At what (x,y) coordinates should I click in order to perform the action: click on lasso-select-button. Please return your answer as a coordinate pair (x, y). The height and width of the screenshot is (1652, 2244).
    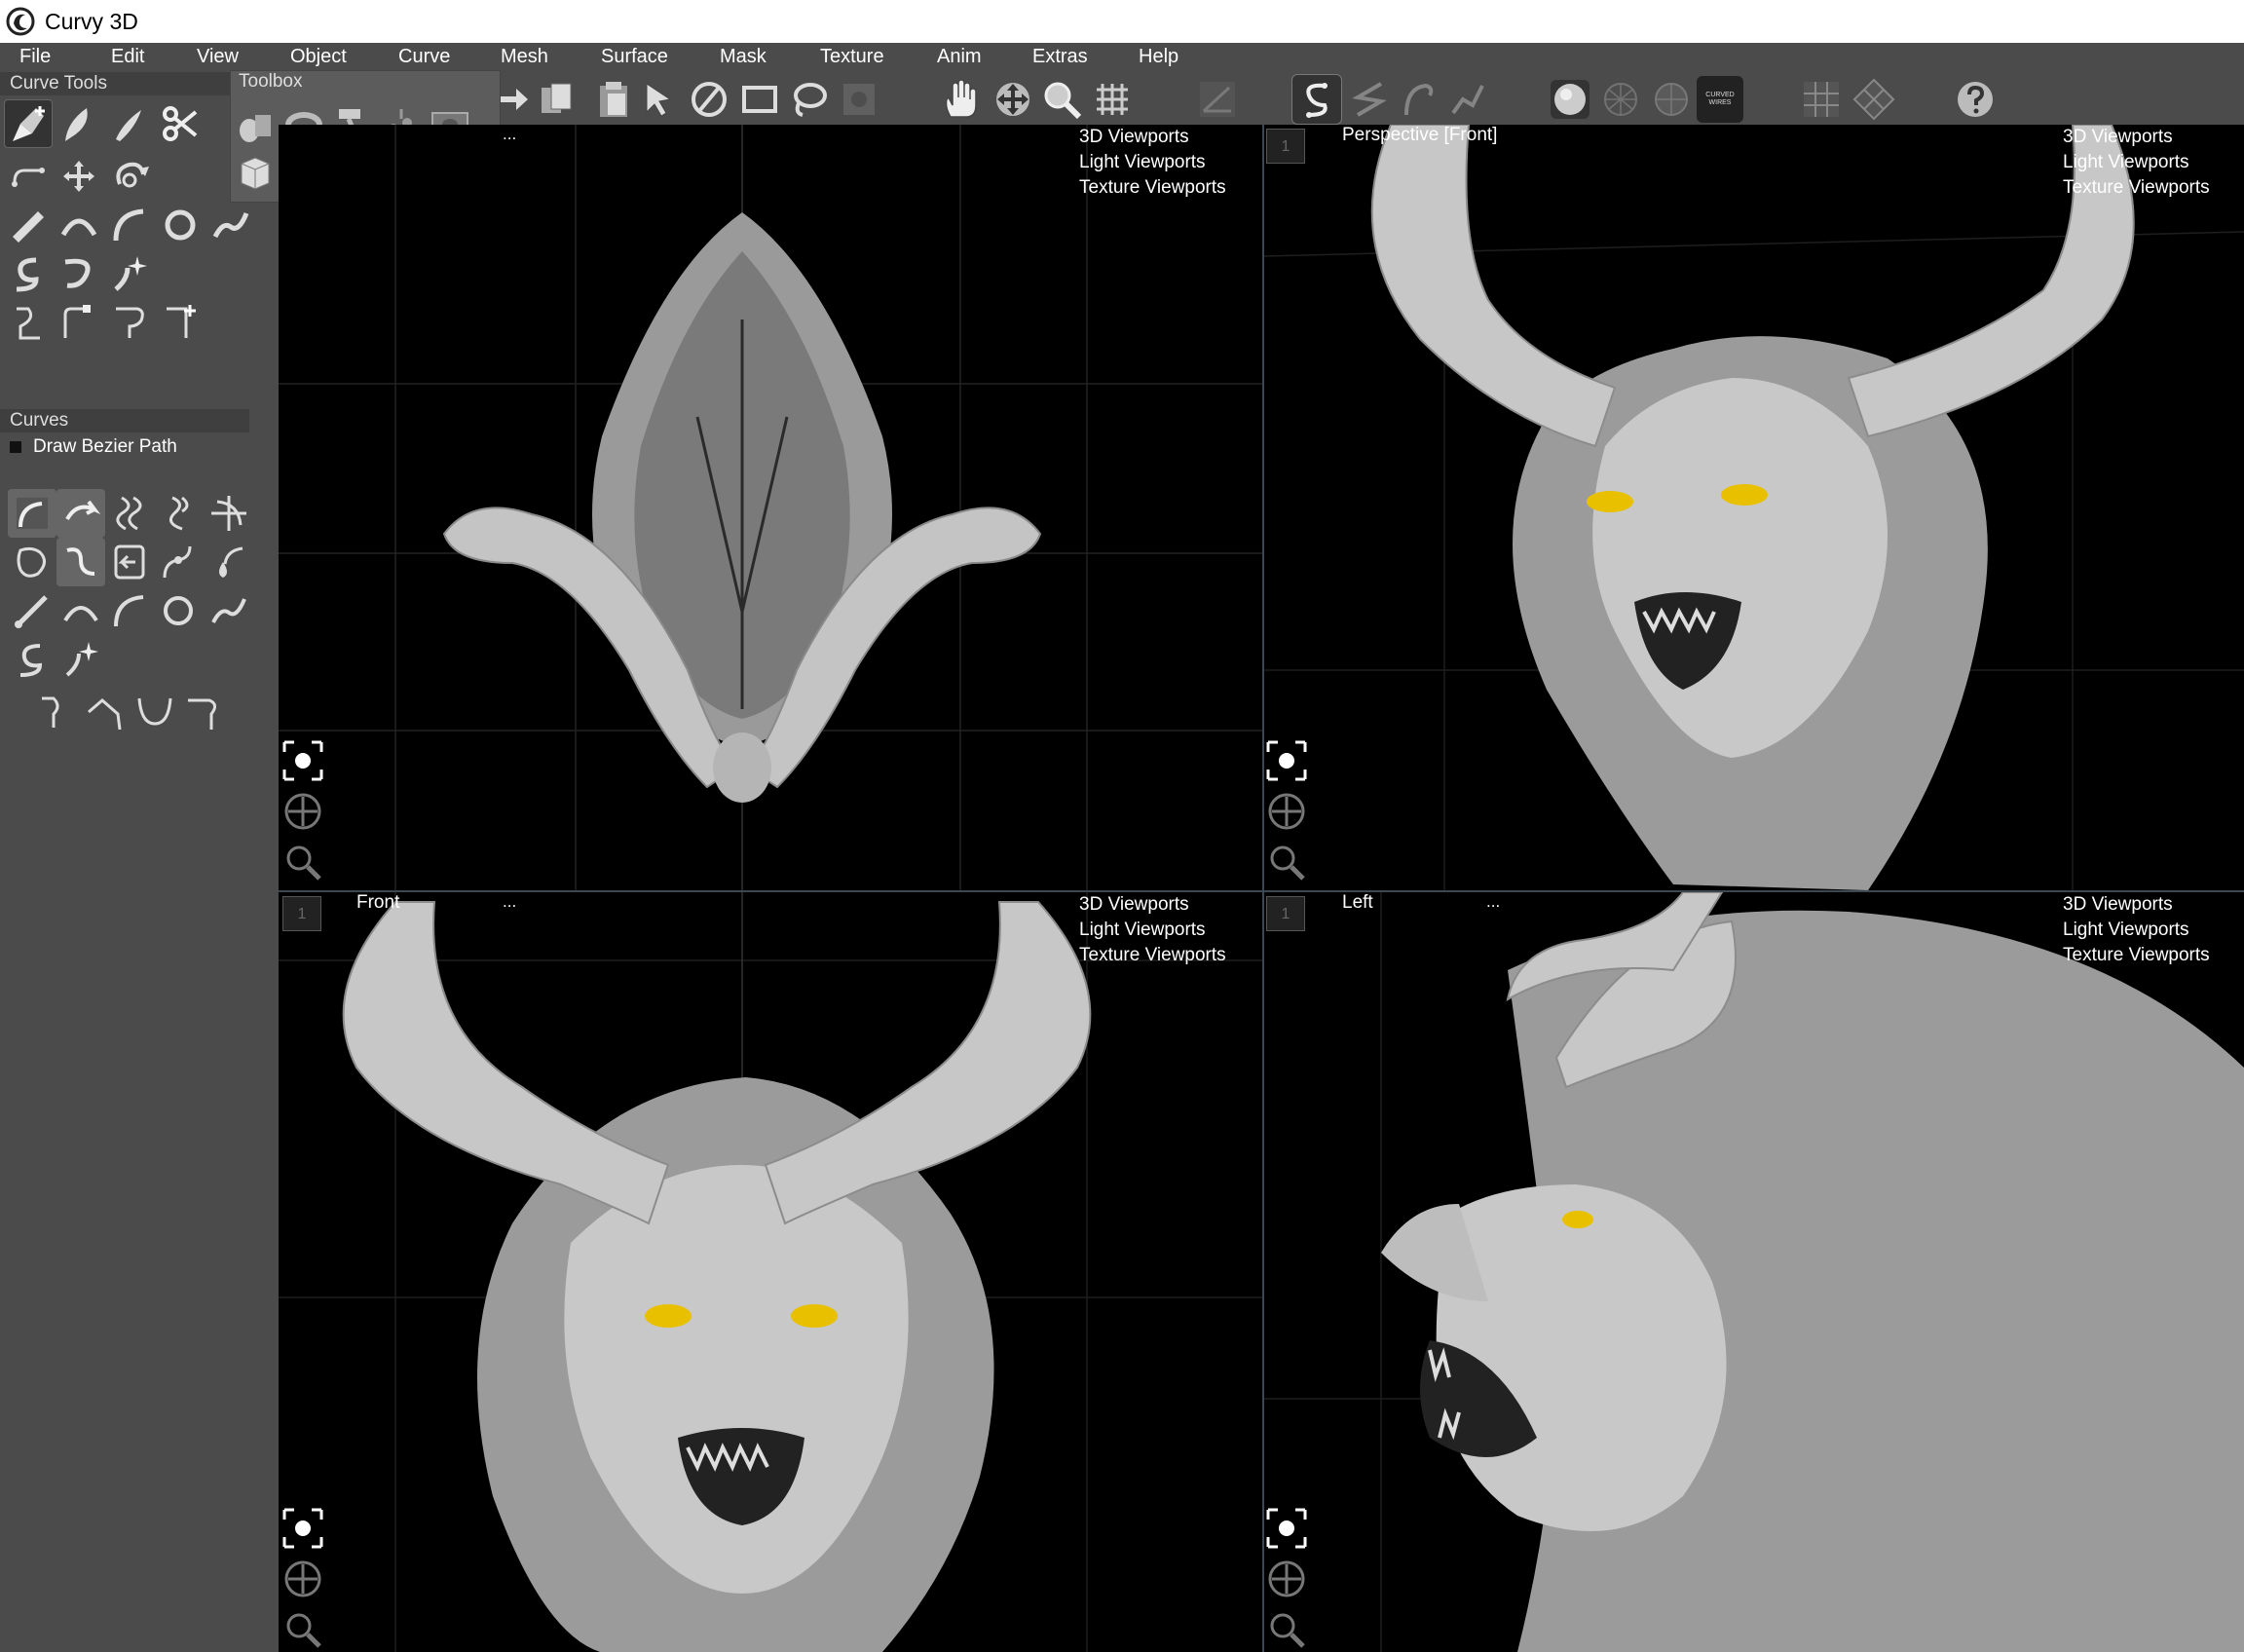
    Looking at the image, I should click on (809, 99).